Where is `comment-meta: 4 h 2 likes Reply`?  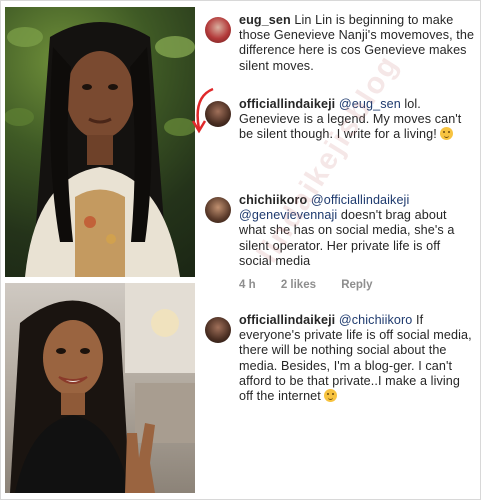
comment-meta: 4 h 2 likes Reply is located at coordinates (317, 285).